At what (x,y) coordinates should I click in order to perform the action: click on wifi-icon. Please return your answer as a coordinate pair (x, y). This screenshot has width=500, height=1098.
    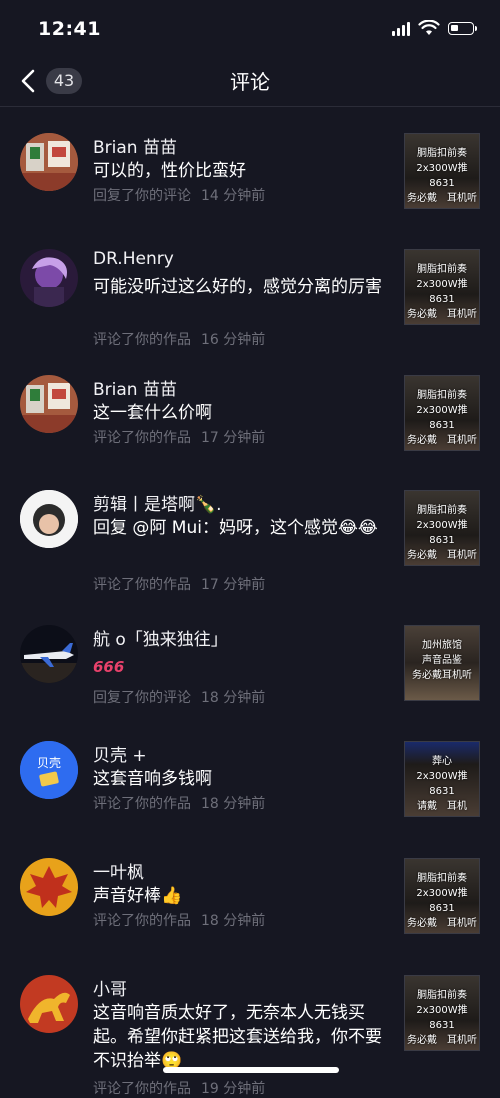
    Looking at the image, I should click on (429, 27).